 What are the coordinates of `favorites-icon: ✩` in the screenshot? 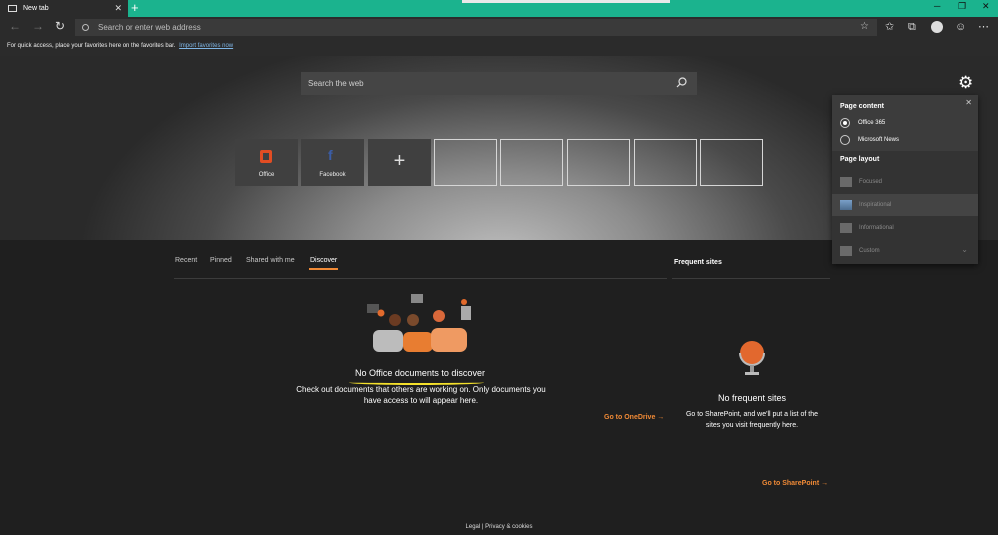 It's located at (889, 27).